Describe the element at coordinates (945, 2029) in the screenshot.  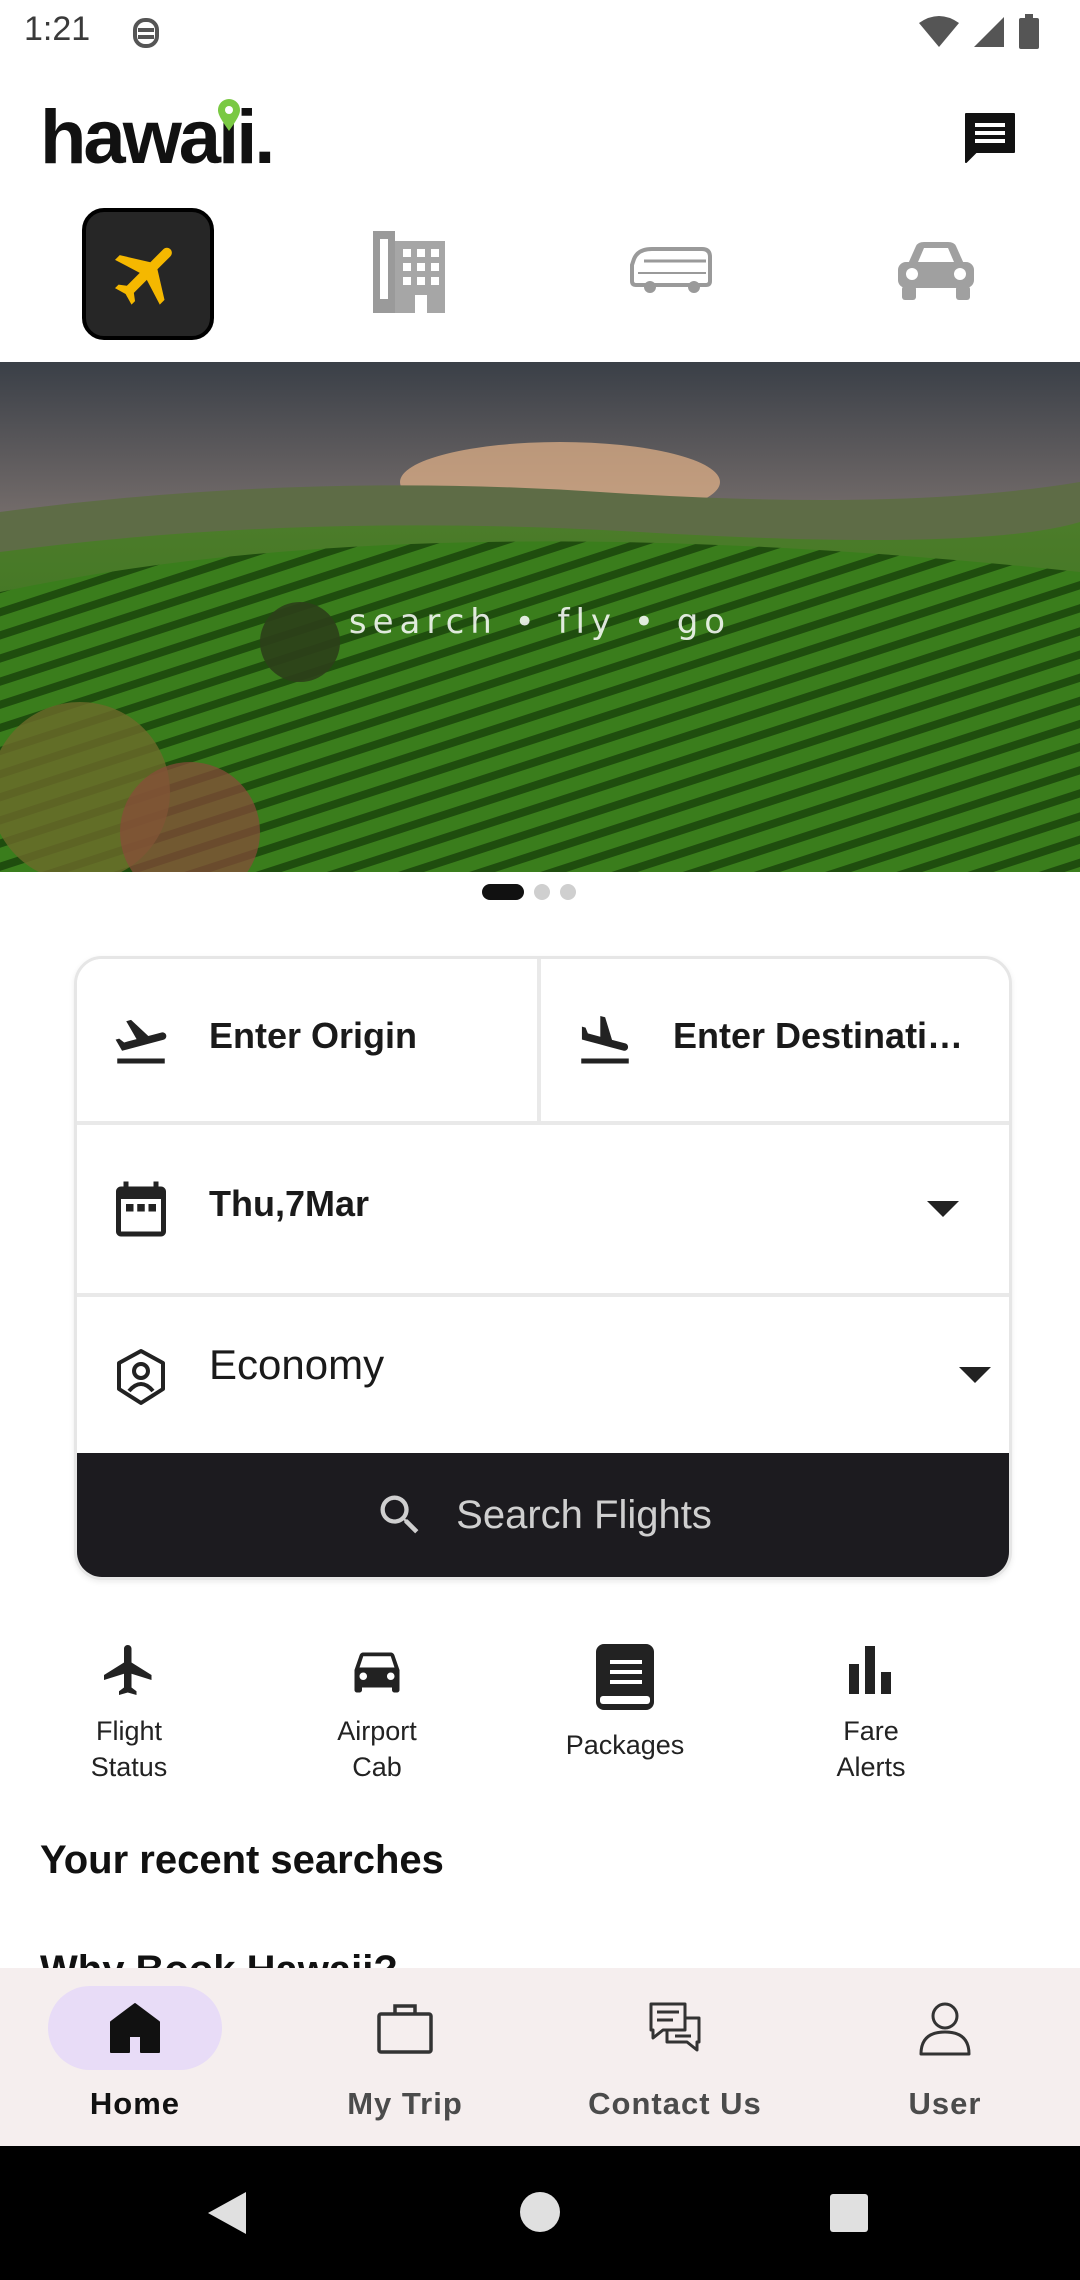
I see `user-icon` at that location.